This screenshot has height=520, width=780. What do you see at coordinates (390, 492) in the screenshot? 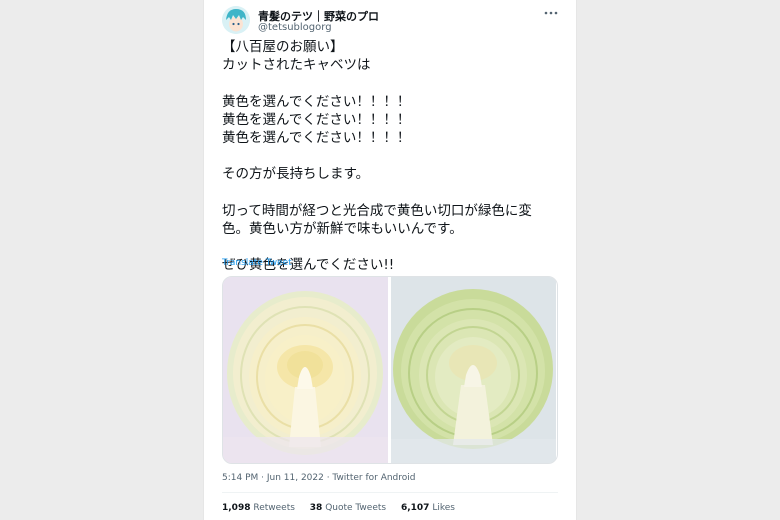
I see `divider` at bounding box center [390, 492].